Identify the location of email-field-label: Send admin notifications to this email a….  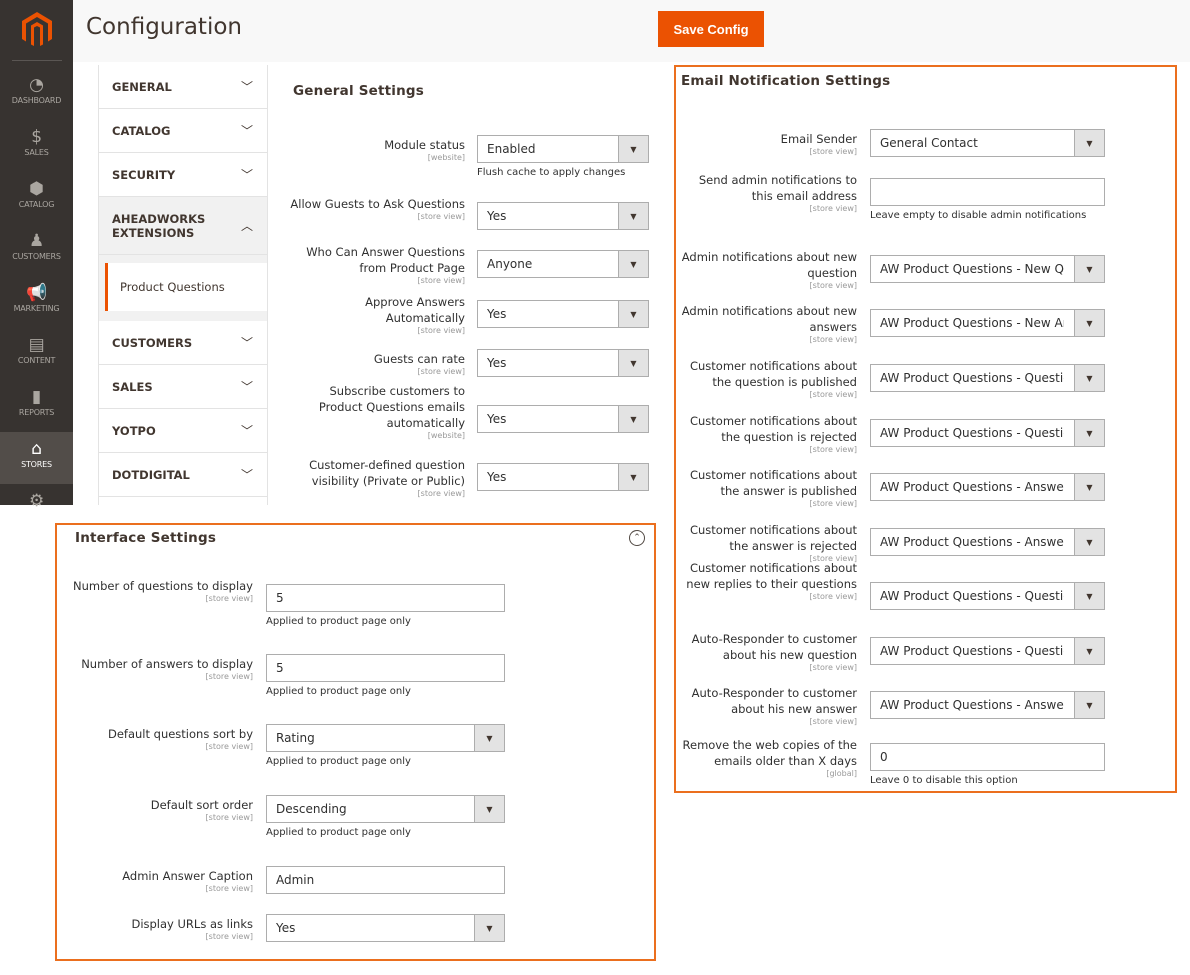
(767, 193).